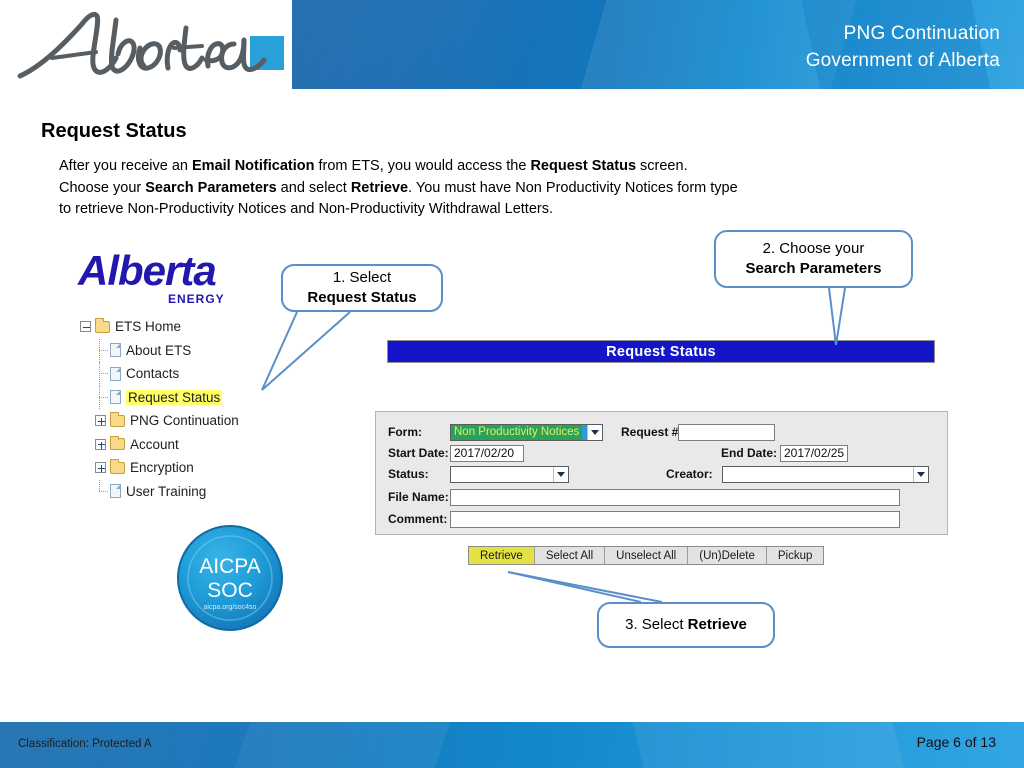 This screenshot has width=1024, height=768. I want to click on header-title-block: PNG Continuation Government of Alberta, so click(903, 47).